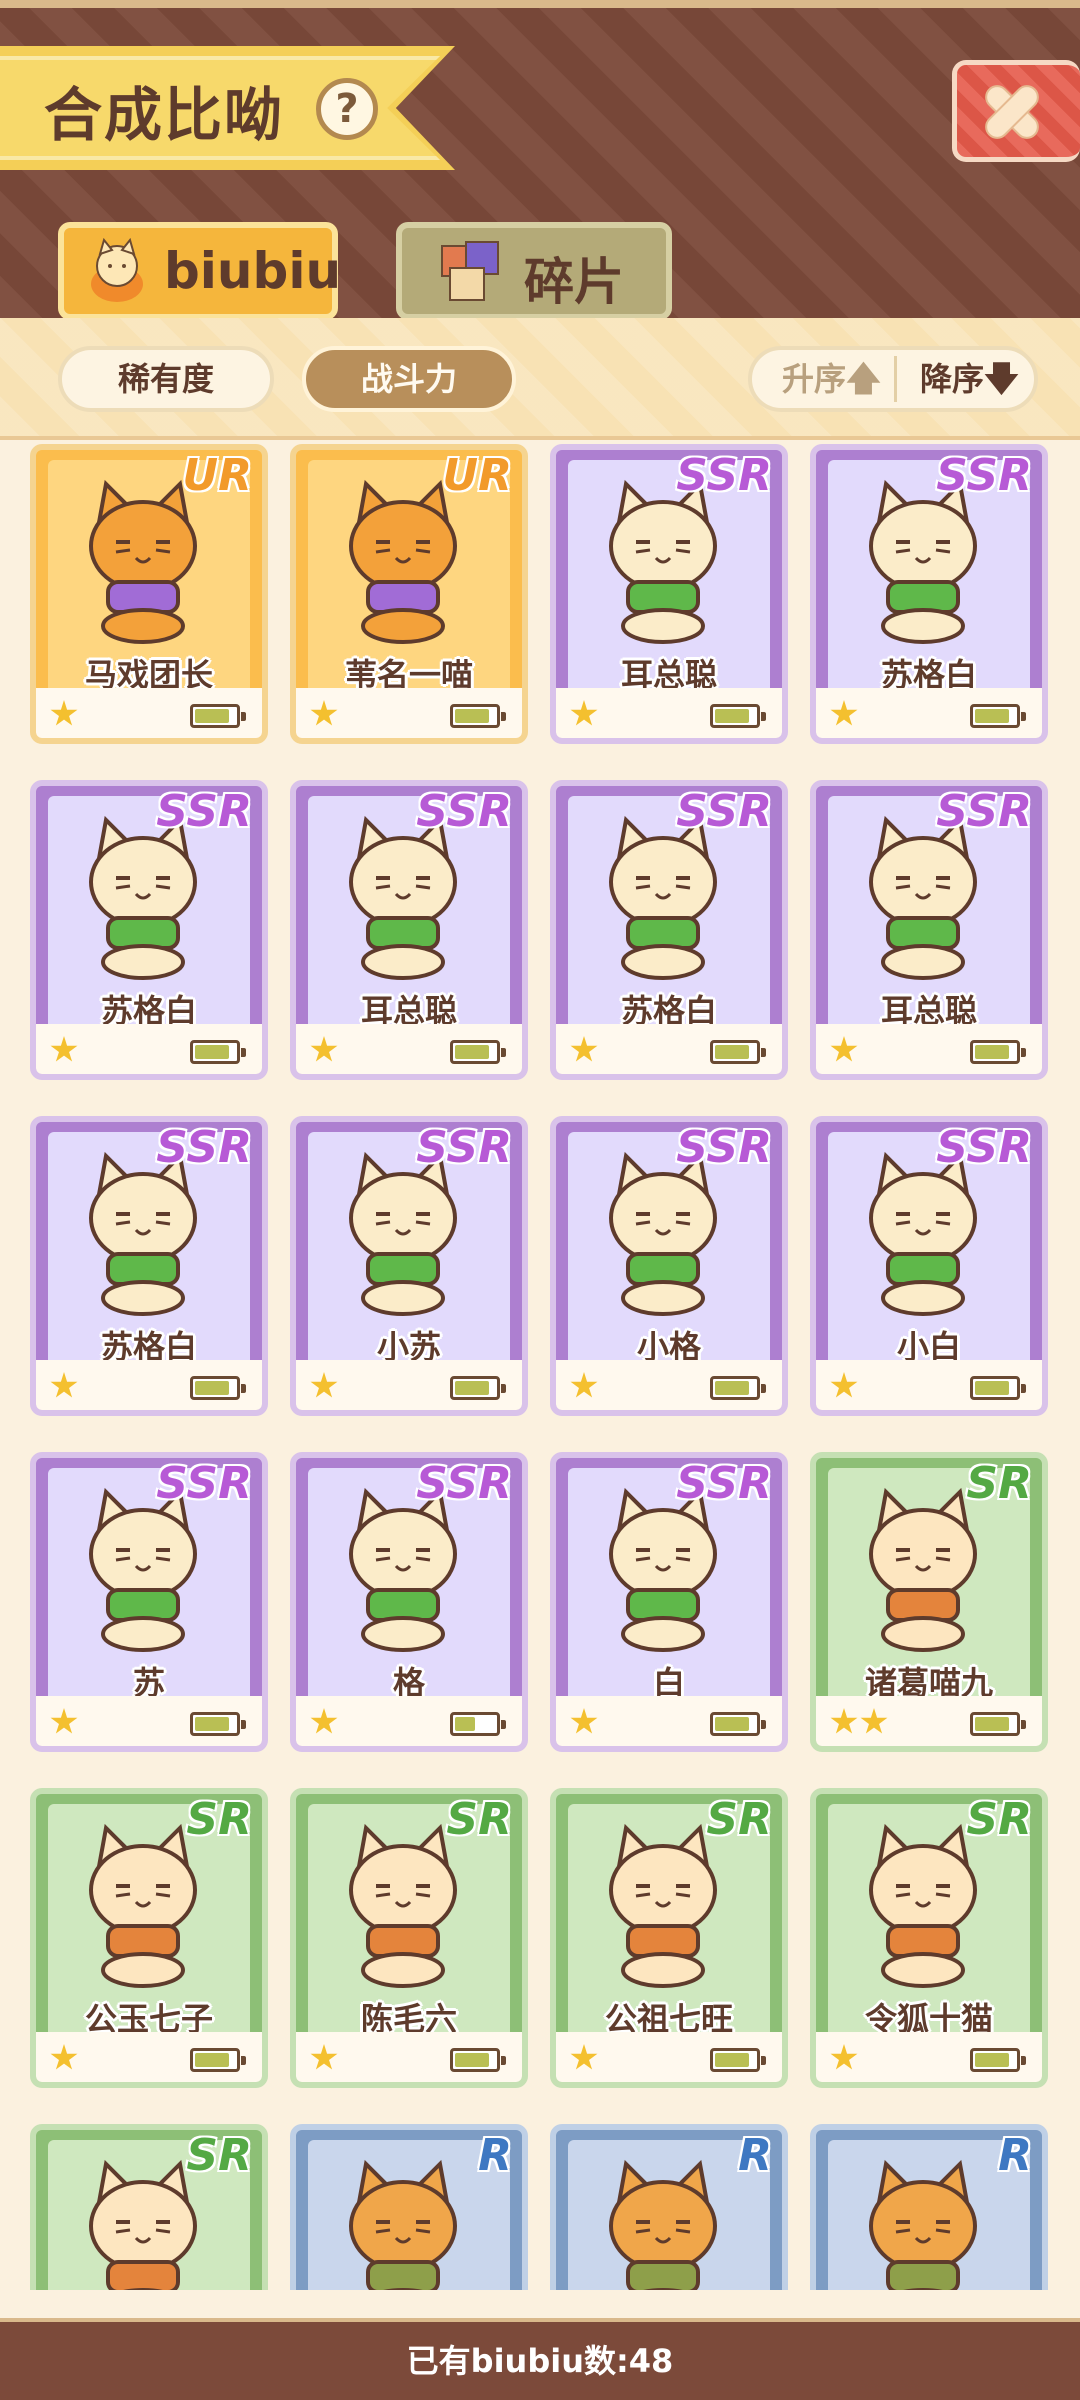 The image size is (1080, 2400). I want to click on character-card: SSR 小苏, so click(409, 1266).